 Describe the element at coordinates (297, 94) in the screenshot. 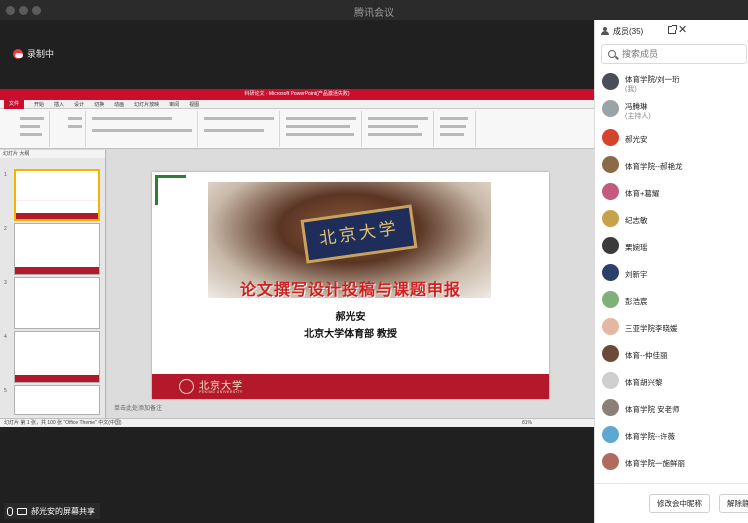

I see `ppt-window-title: 科研论文 - Microsoft PowerPoint(产品激活失败)` at that location.